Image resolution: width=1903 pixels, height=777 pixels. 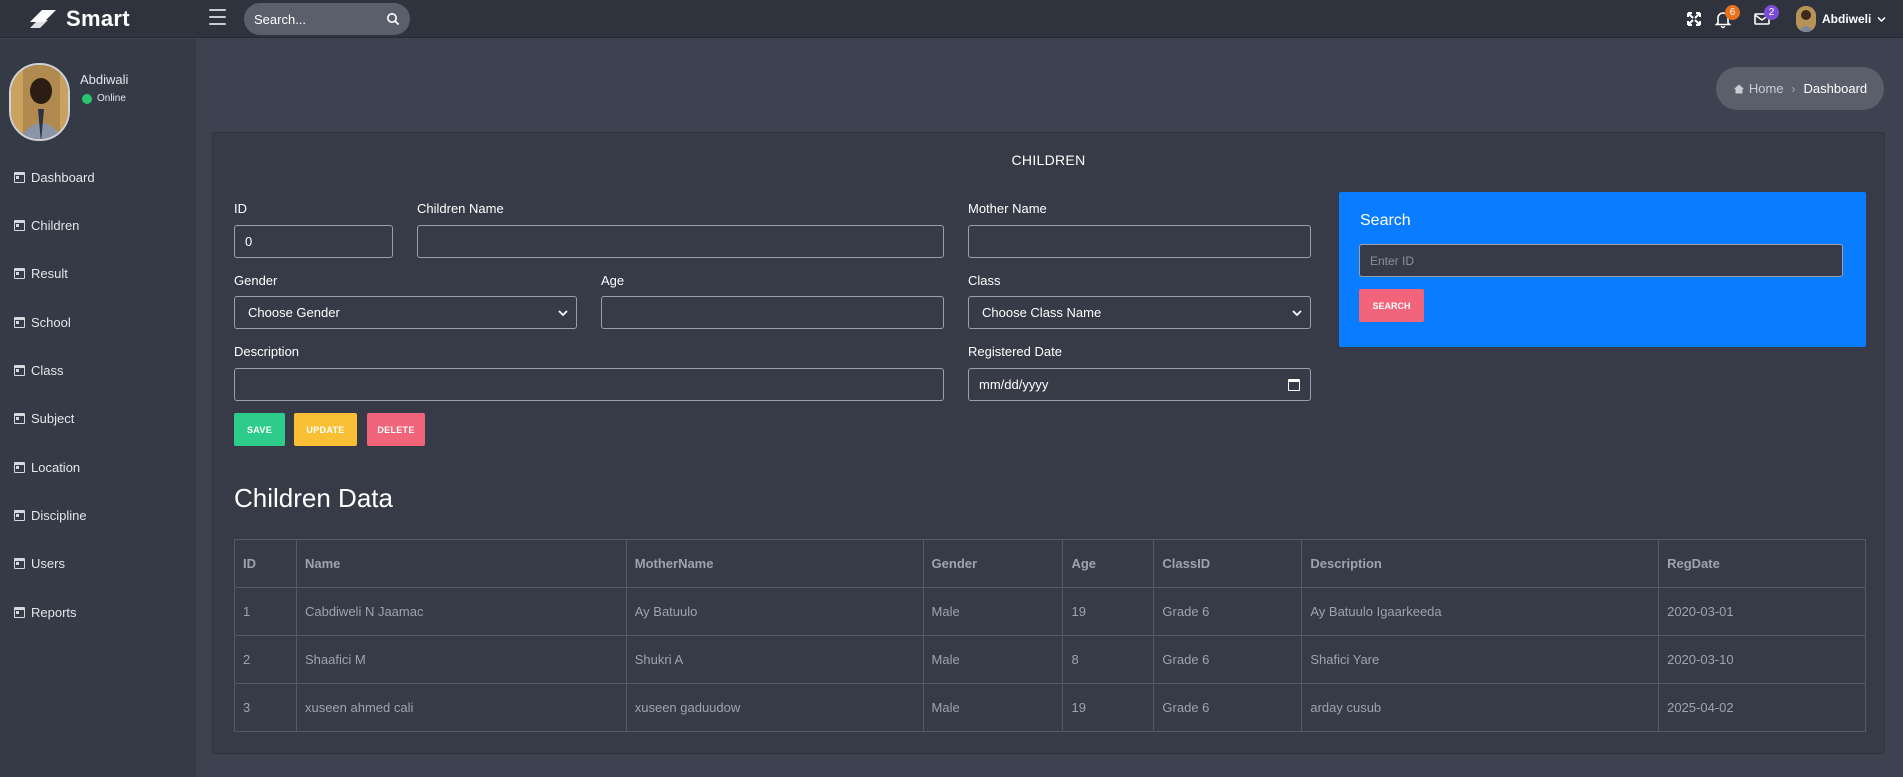 I want to click on gender-select-value: Choose Gender, so click(x=294, y=312).